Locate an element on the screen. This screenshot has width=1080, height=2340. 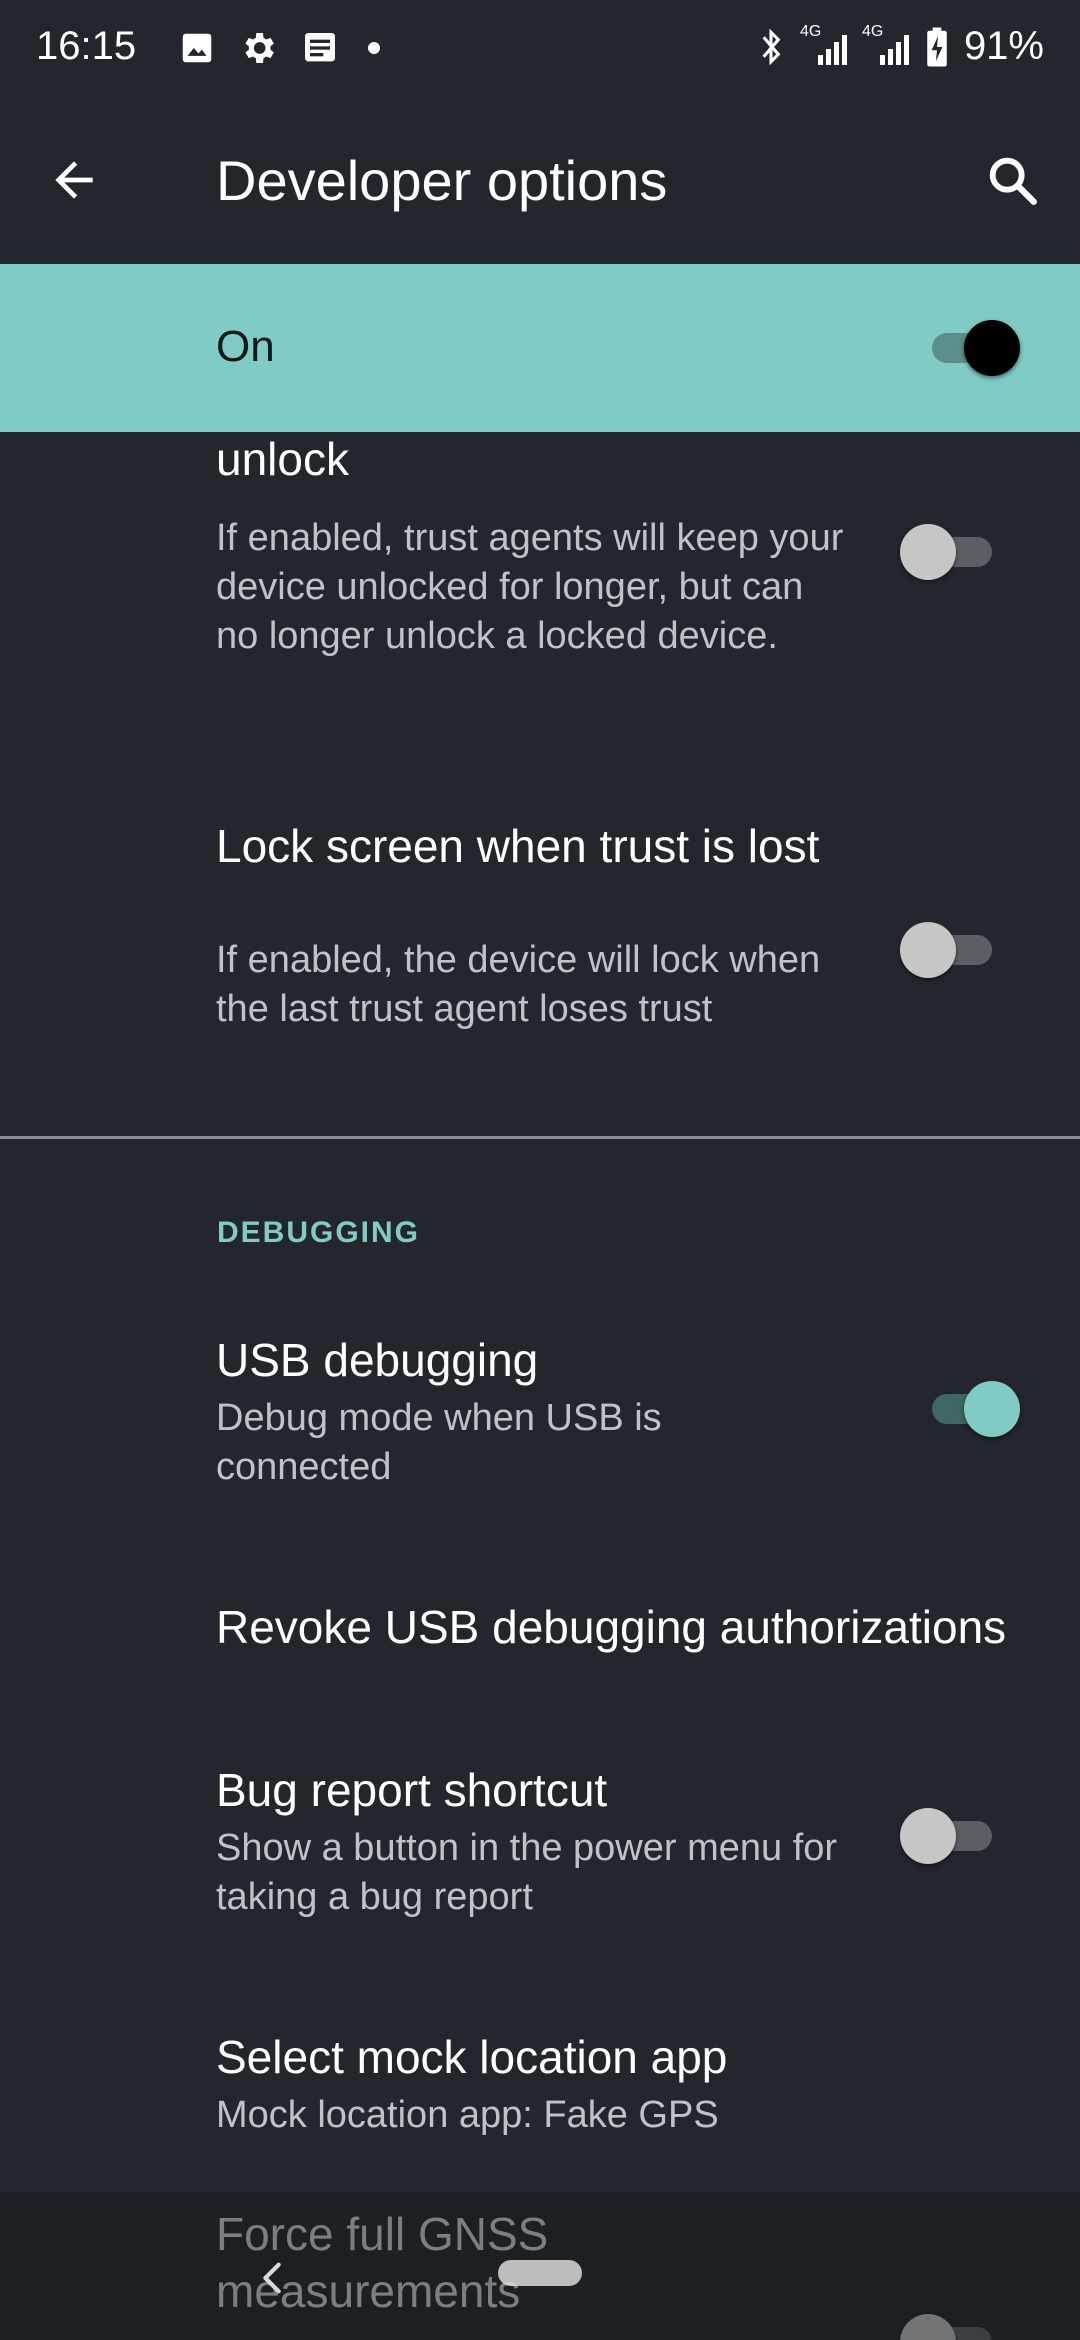
search-button is located at coordinates (1012, 180).